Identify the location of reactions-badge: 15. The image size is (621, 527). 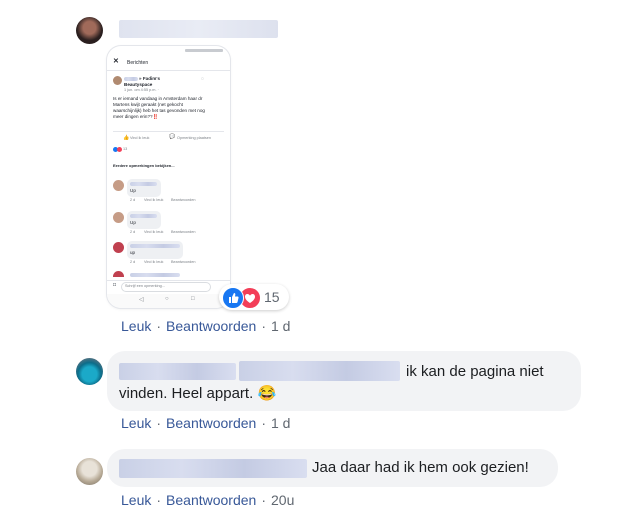
(254, 297).